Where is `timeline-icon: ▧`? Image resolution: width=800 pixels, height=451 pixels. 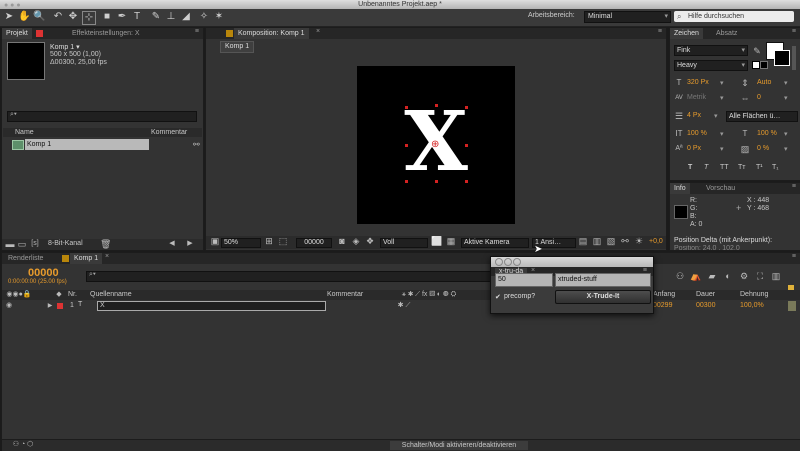
timeline-icon: ▧ is located at coordinates (611, 241).